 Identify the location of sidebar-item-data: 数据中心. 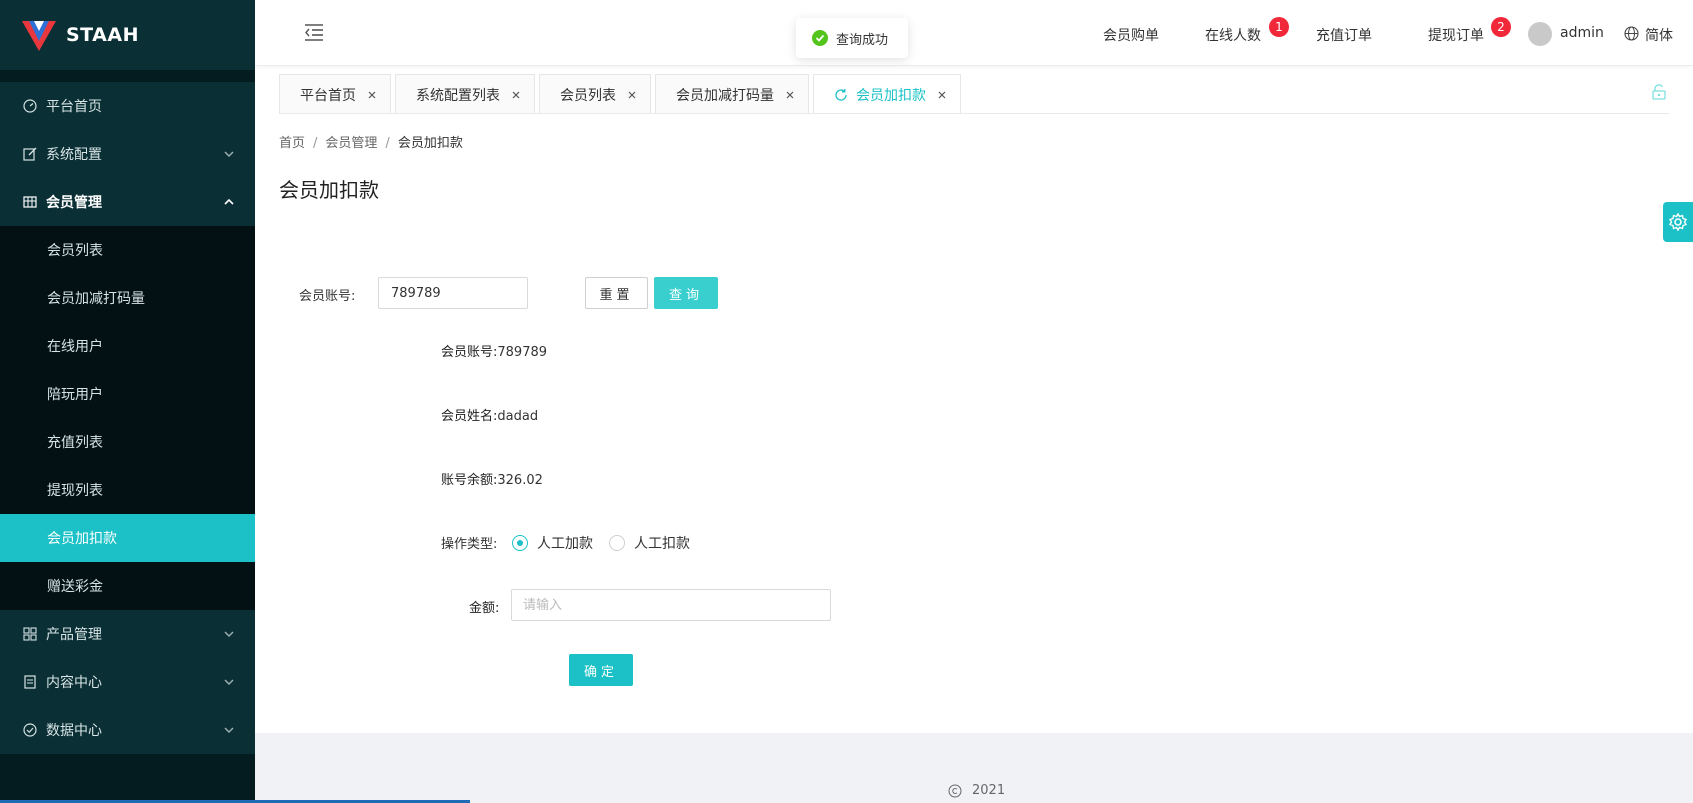
(127, 730).